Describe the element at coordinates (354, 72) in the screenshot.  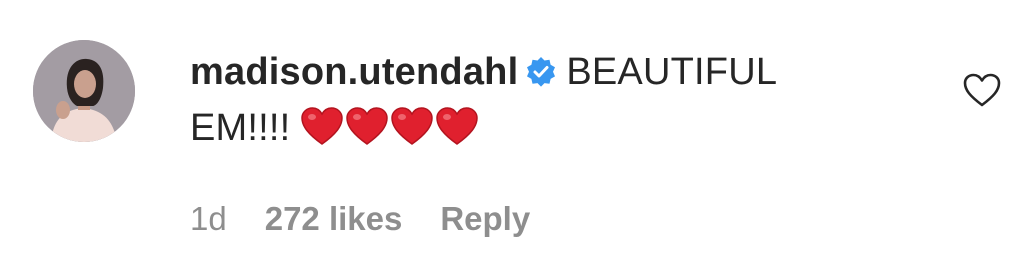
I see `username-link: madison.utendahl` at that location.